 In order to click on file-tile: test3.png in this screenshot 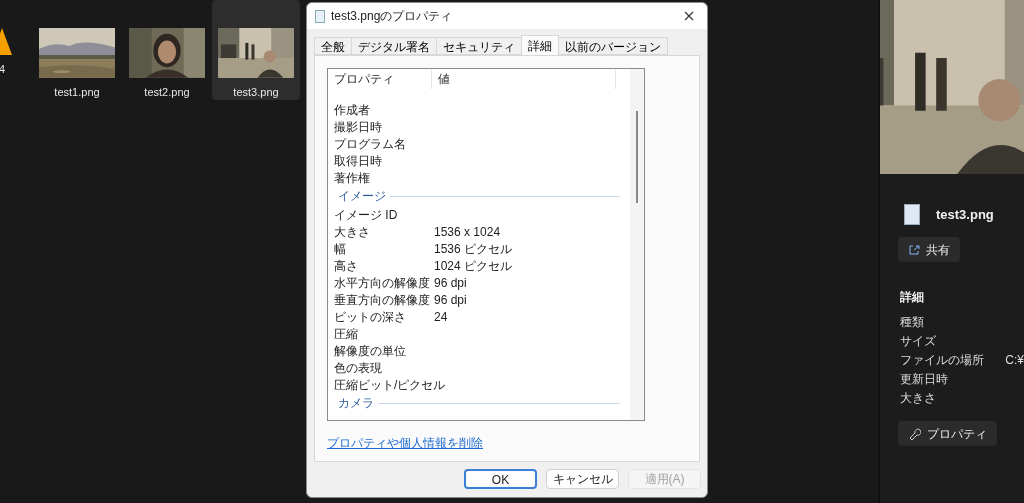, I will do `click(256, 50)`.